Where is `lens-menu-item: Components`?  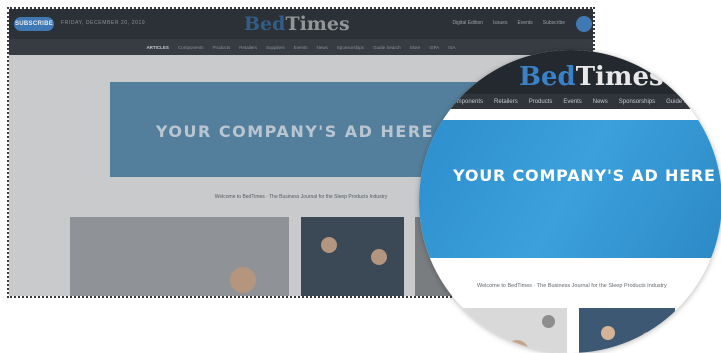 lens-menu-item: Components is located at coordinates (466, 102).